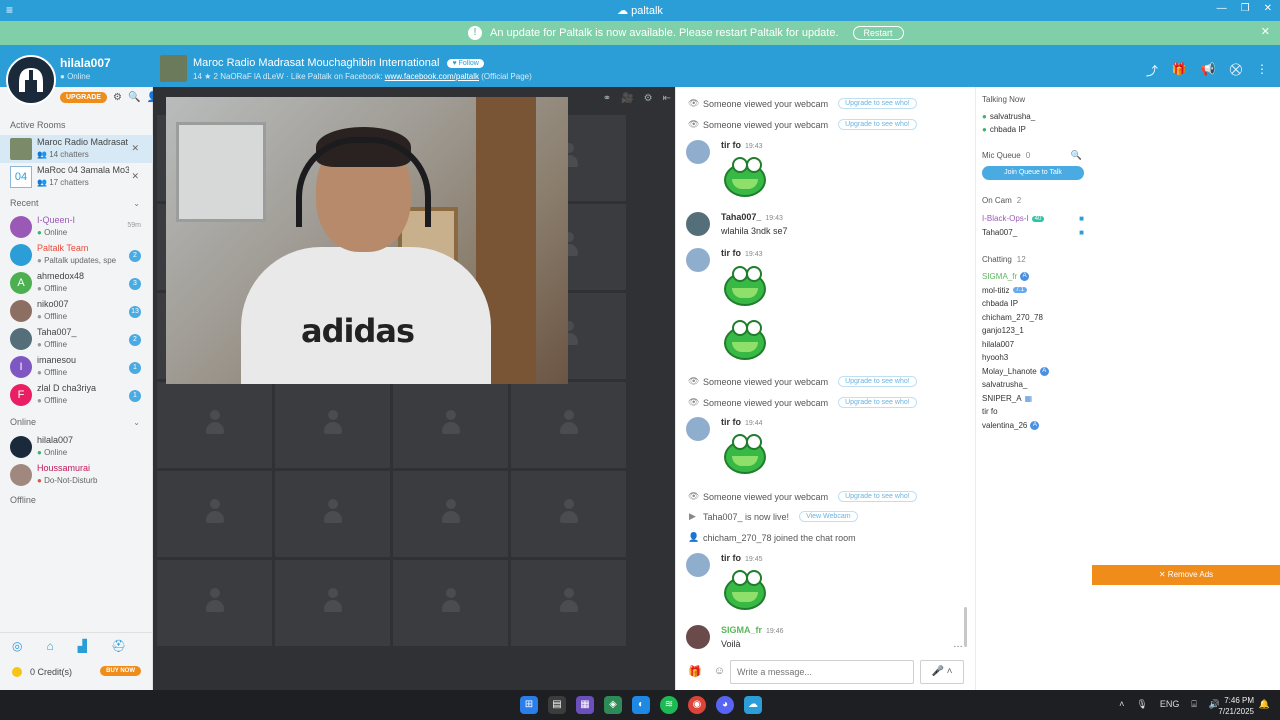  What do you see at coordinates (1170, 704) in the screenshot?
I see `language-indicator: ENG` at bounding box center [1170, 704].